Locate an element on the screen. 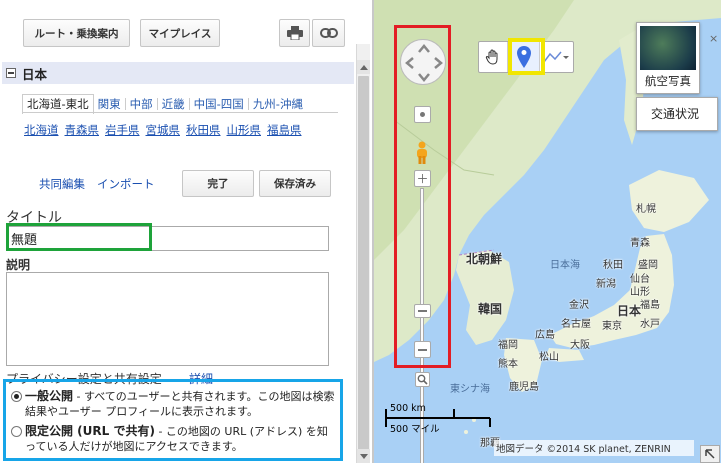  link-button is located at coordinates (328, 33).